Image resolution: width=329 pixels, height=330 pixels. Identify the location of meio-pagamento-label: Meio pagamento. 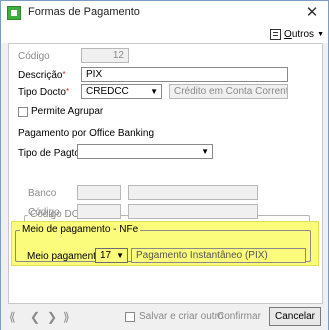
(64, 256).